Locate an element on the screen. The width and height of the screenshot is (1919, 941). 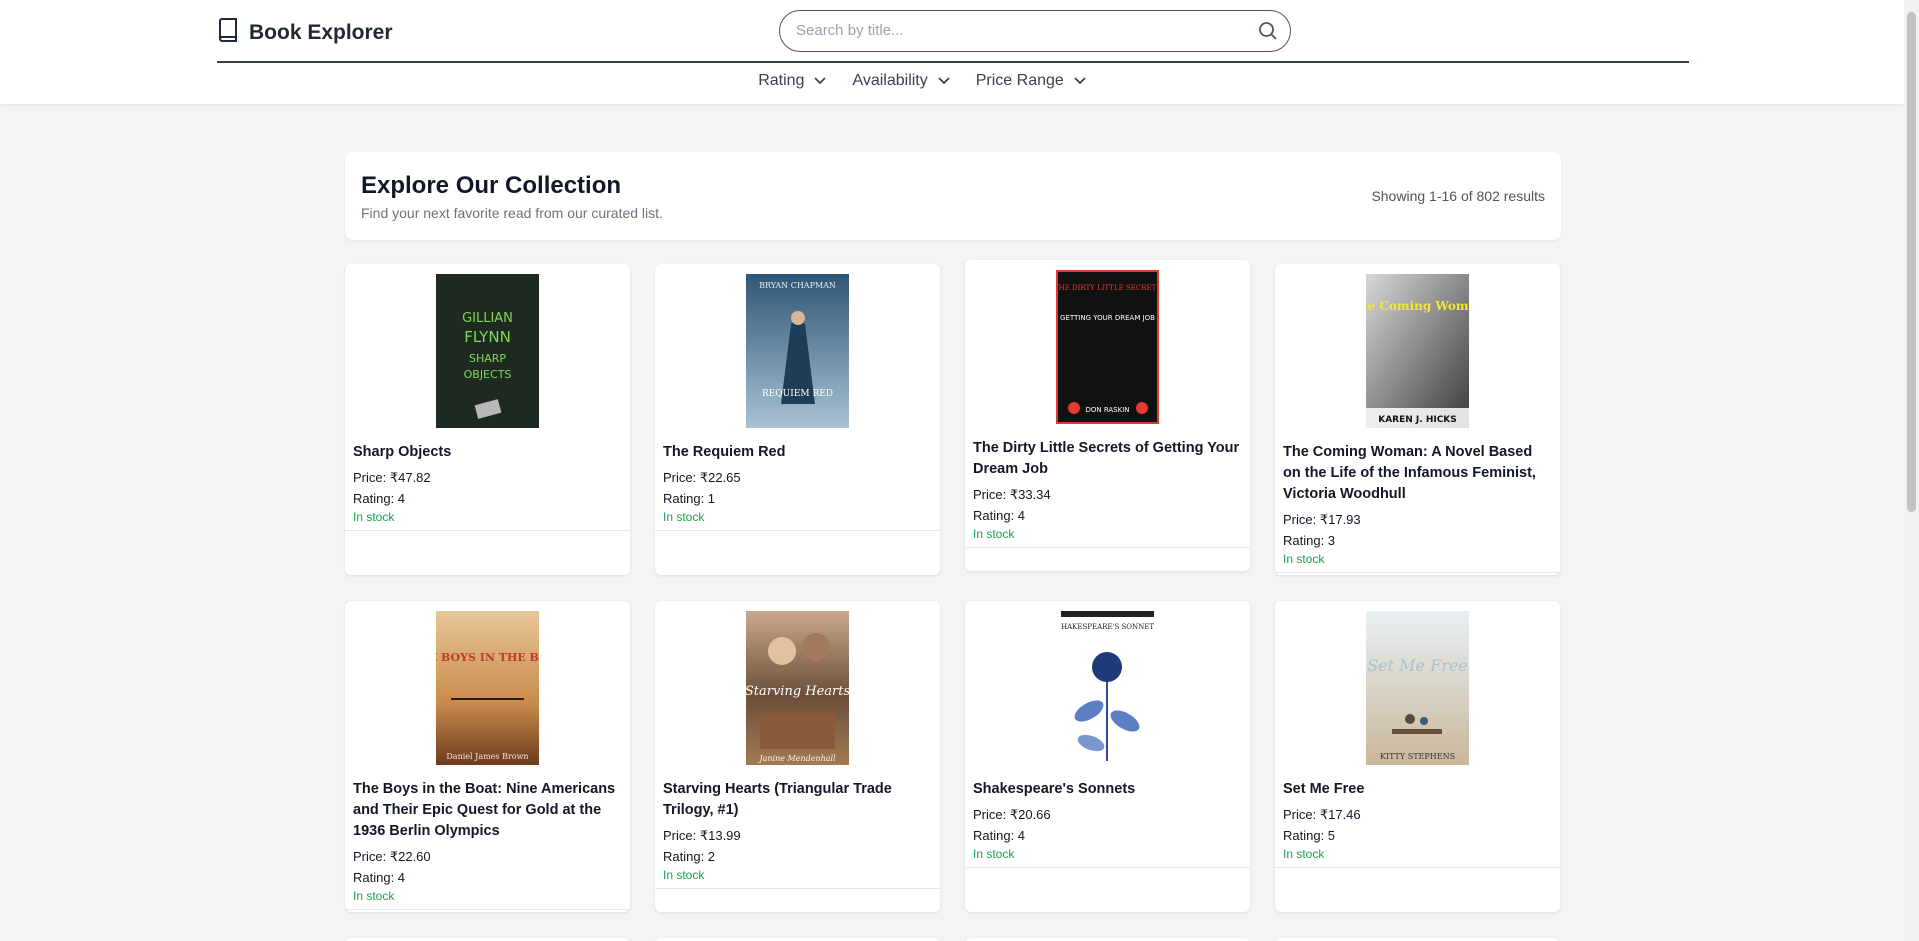
book-icon is located at coordinates (228, 32).